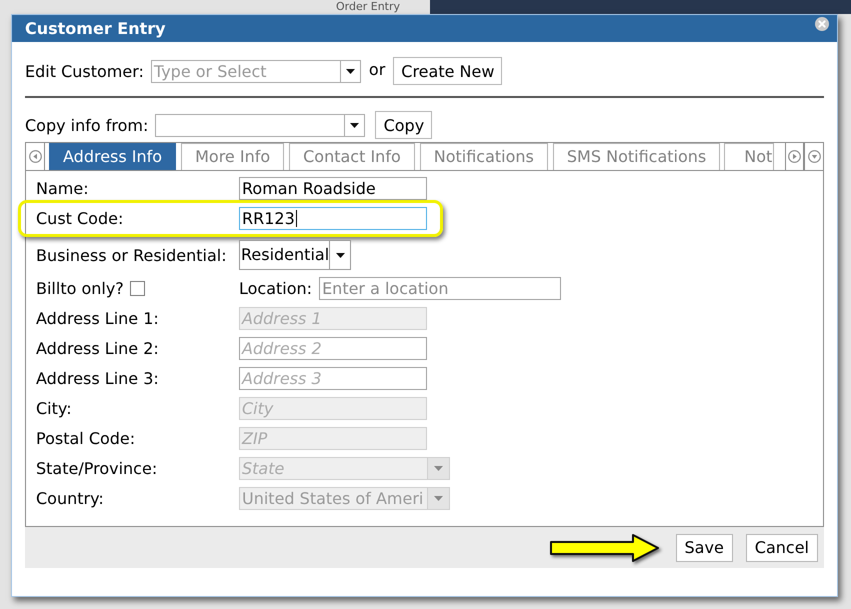 The height and width of the screenshot is (609, 851). Describe the element at coordinates (296, 218) in the screenshot. I see `text-cursor` at that location.